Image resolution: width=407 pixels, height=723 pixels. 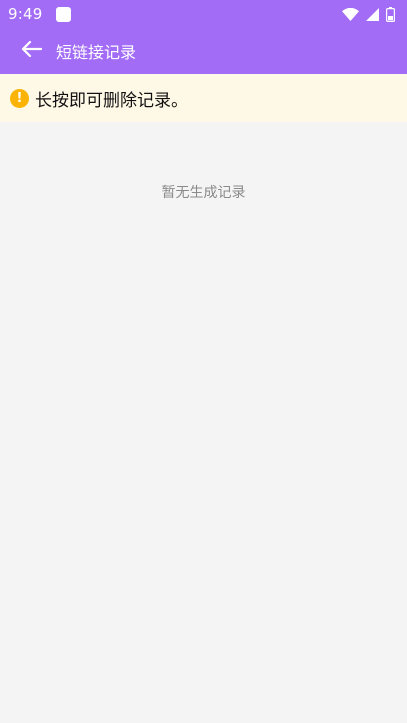 What do you see at coordinates (372, 14) in the screenshot?
I see `cell-signal-icon` at bounding box center [372, 14].